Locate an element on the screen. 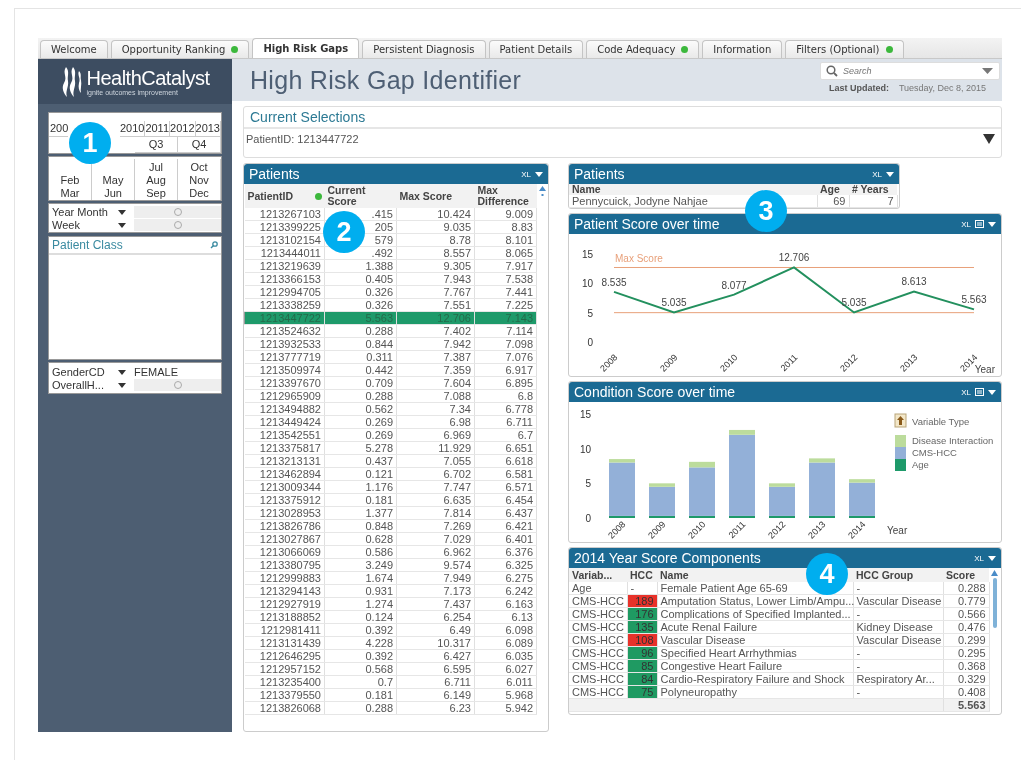 Image resolution: width=1021 pixels, height=760 pixels. tab: Filters (Optional) is located at coordinates (844, 49).